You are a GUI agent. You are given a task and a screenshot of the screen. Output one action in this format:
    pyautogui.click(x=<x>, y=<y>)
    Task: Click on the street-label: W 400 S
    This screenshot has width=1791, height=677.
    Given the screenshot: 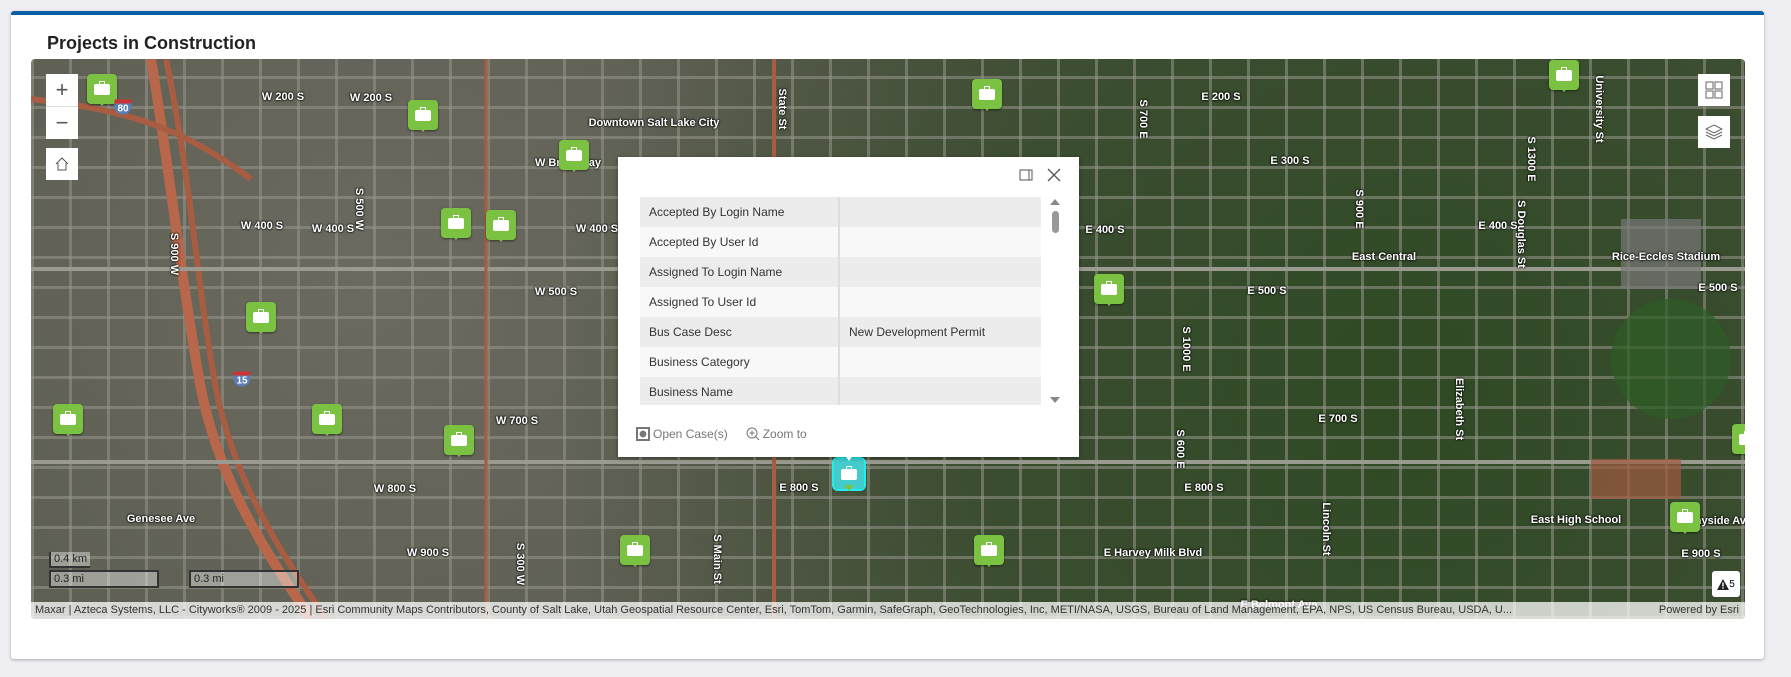 What is the action you would take?
    pyautogui.click(x=333, y=229)
    